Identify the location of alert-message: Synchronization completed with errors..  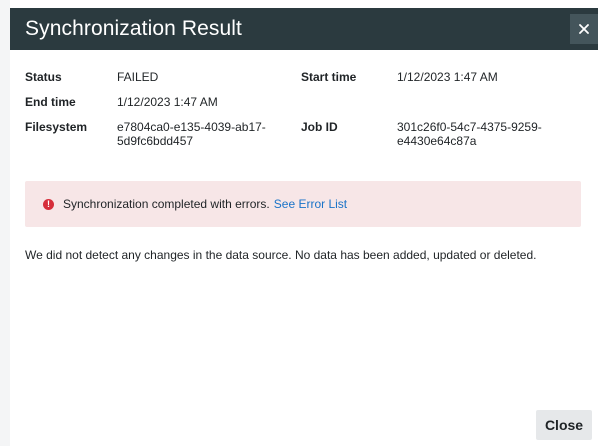
(166, 204).